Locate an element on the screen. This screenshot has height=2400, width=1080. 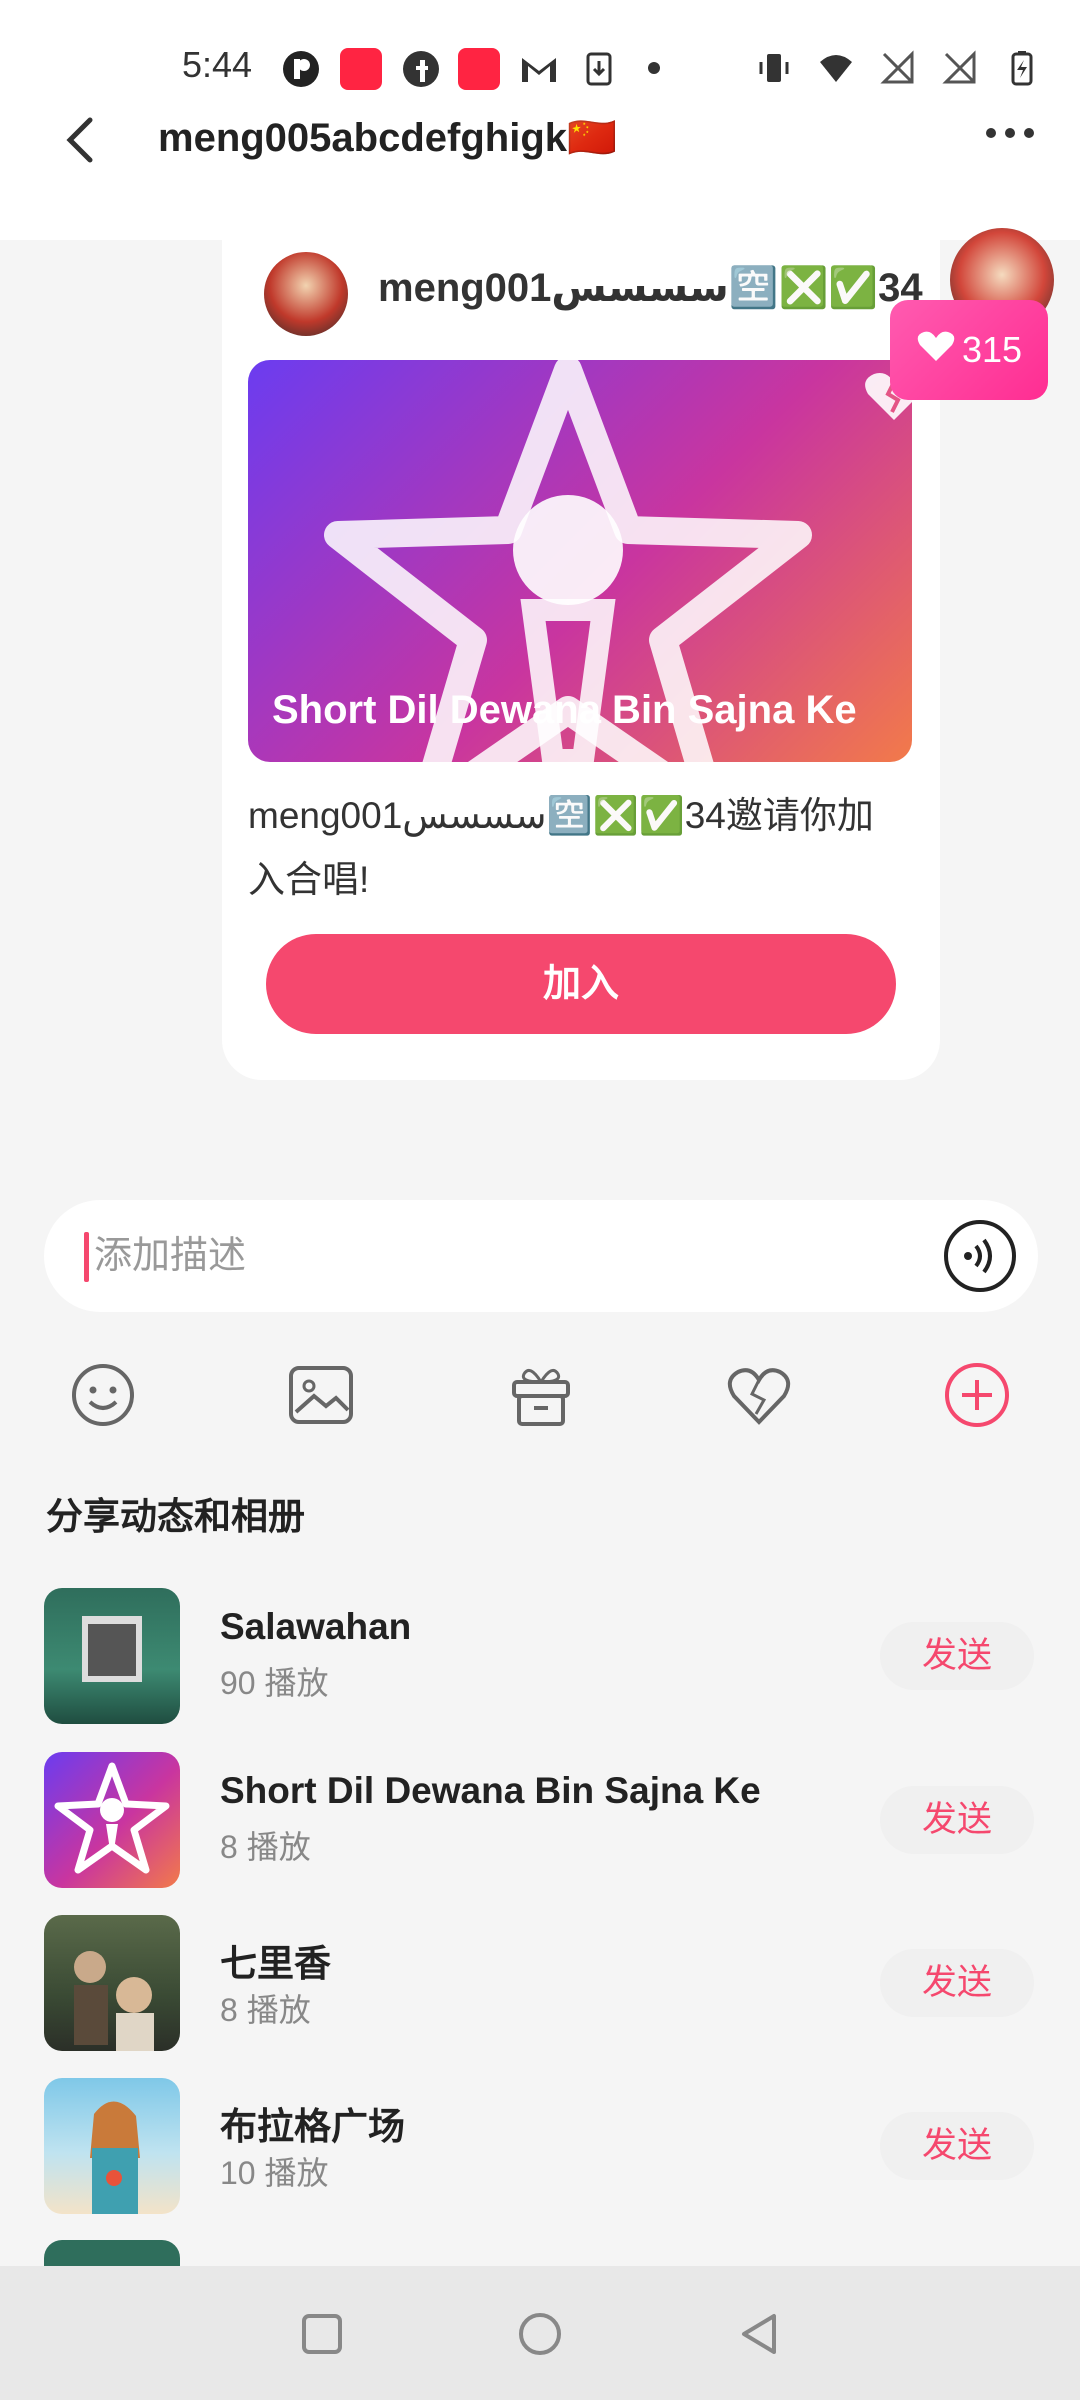
battery-charging-icon is located at coordinates (1022, 68).